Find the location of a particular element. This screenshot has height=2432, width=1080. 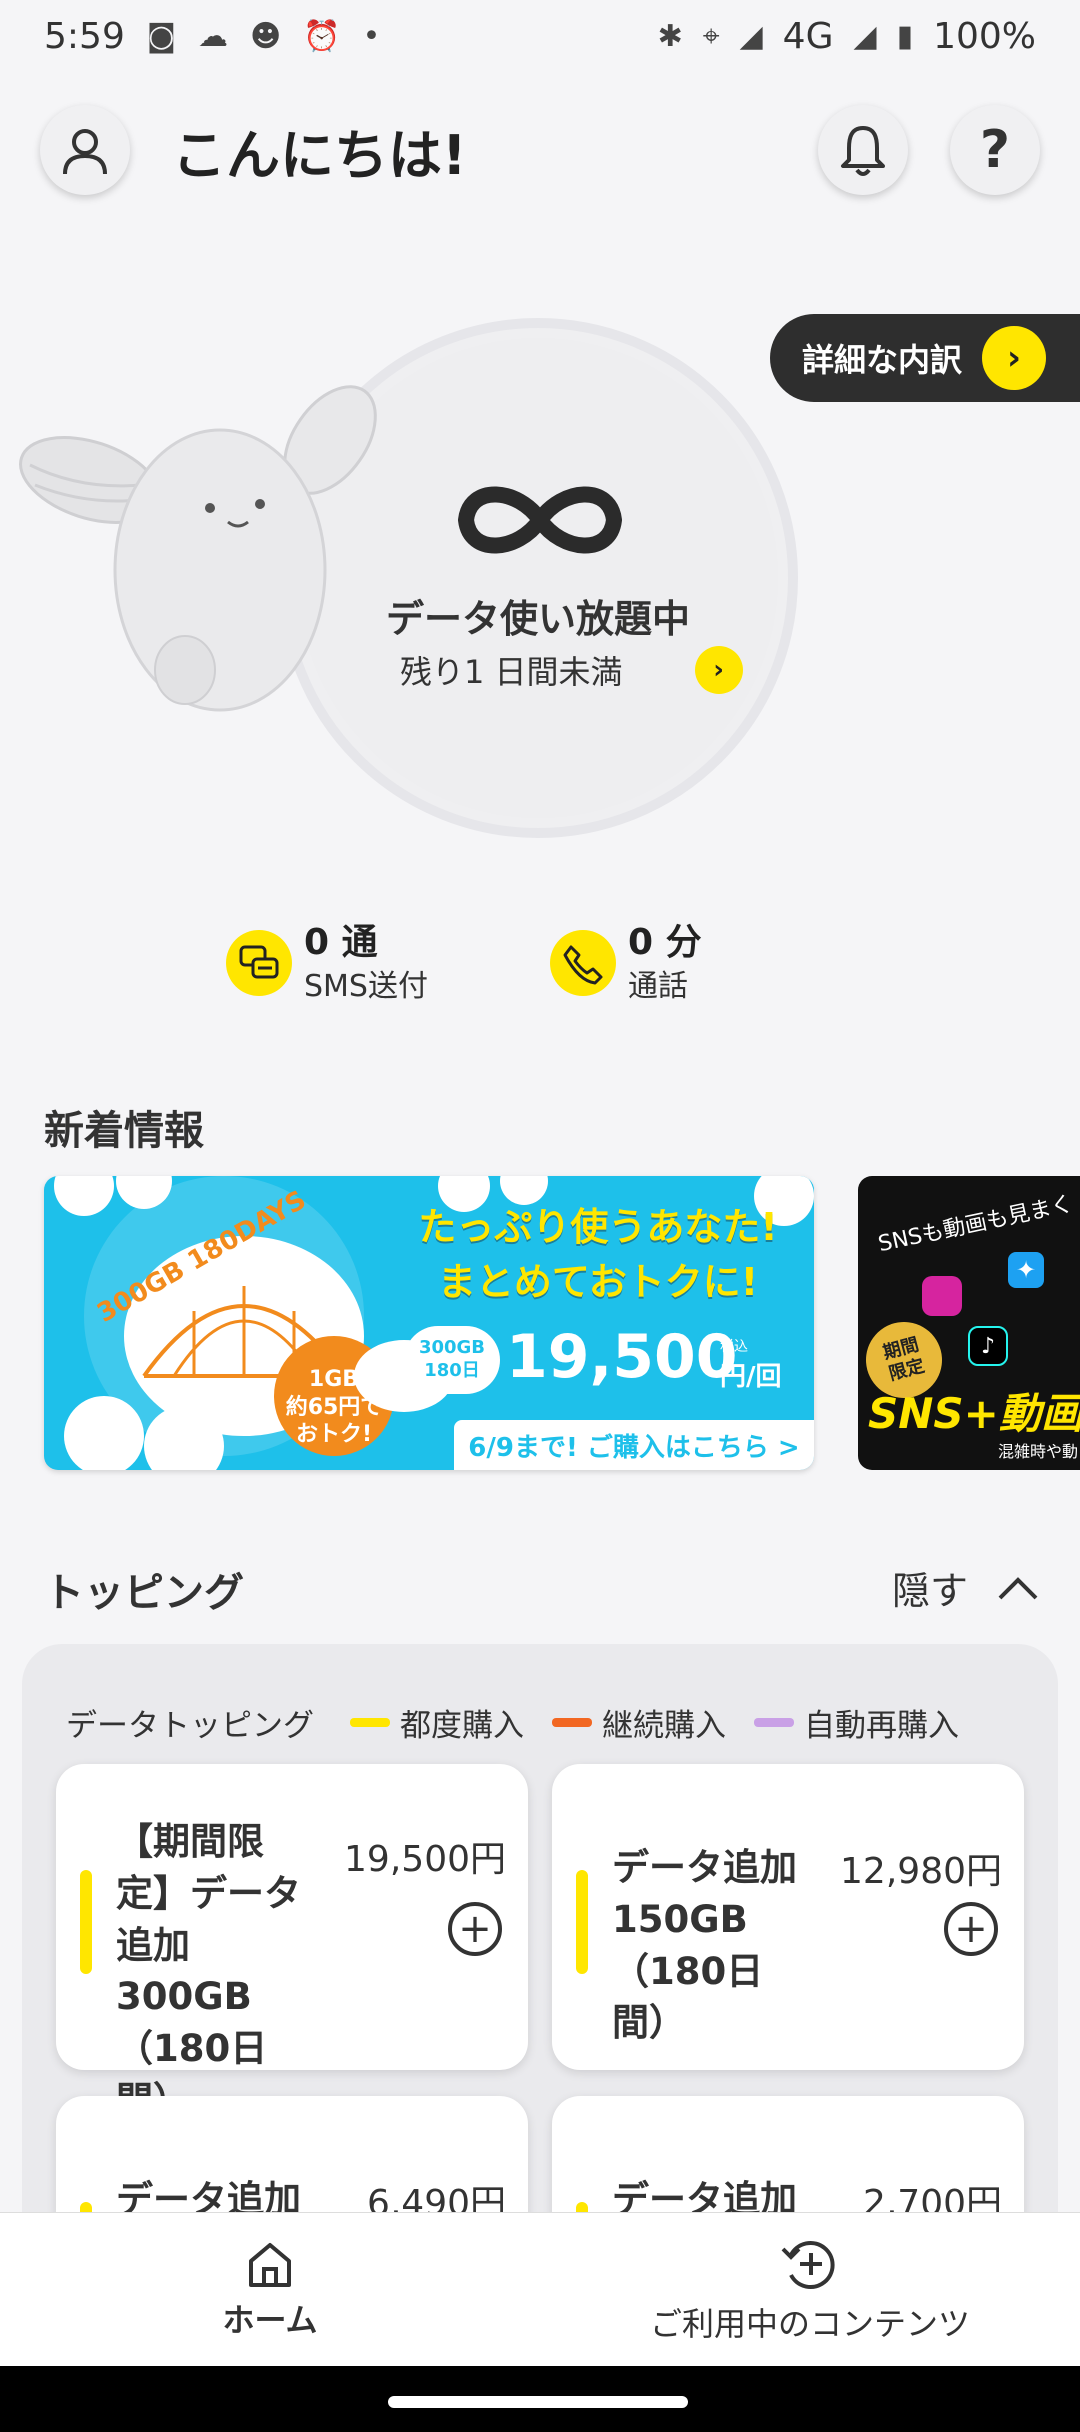

banner2-headline: SNS+動画 is located at coordinates (974, 1413).